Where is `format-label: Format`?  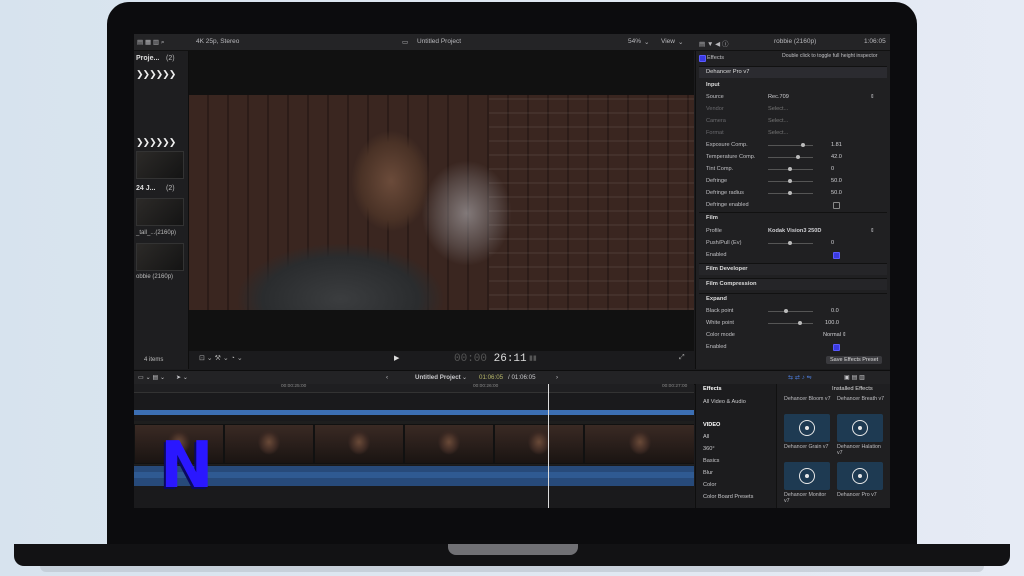 format-label: Format is located at coordinates (715, 133).